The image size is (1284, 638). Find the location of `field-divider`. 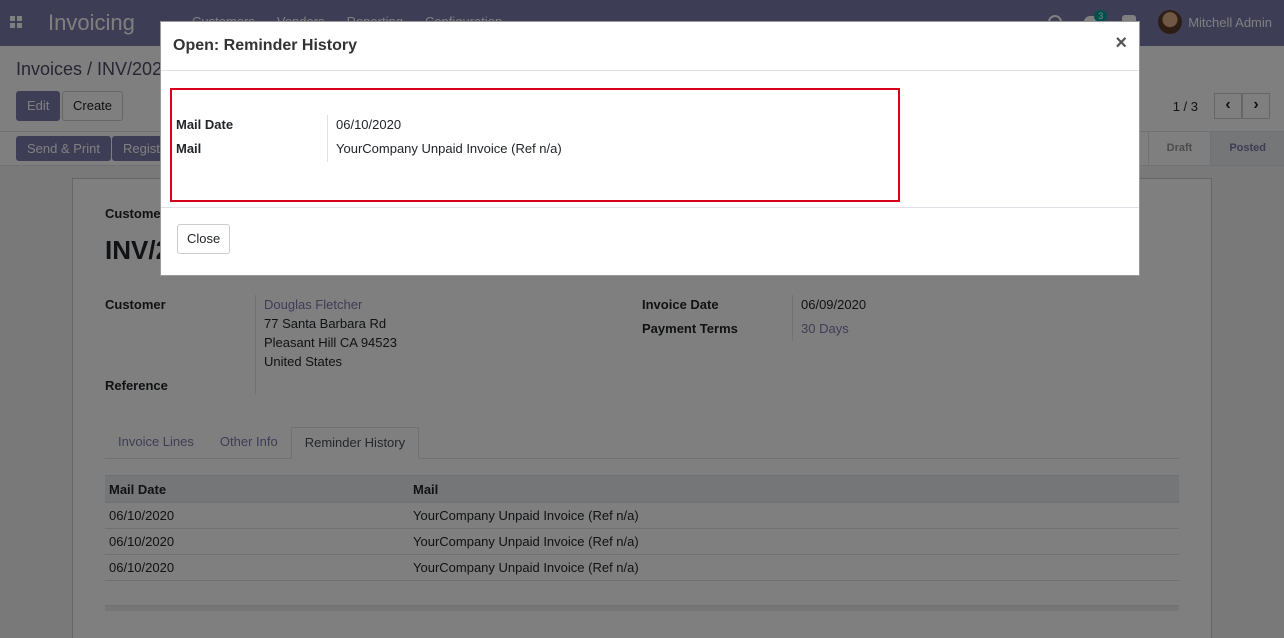

field-divider is located at coordinates (327, 138).